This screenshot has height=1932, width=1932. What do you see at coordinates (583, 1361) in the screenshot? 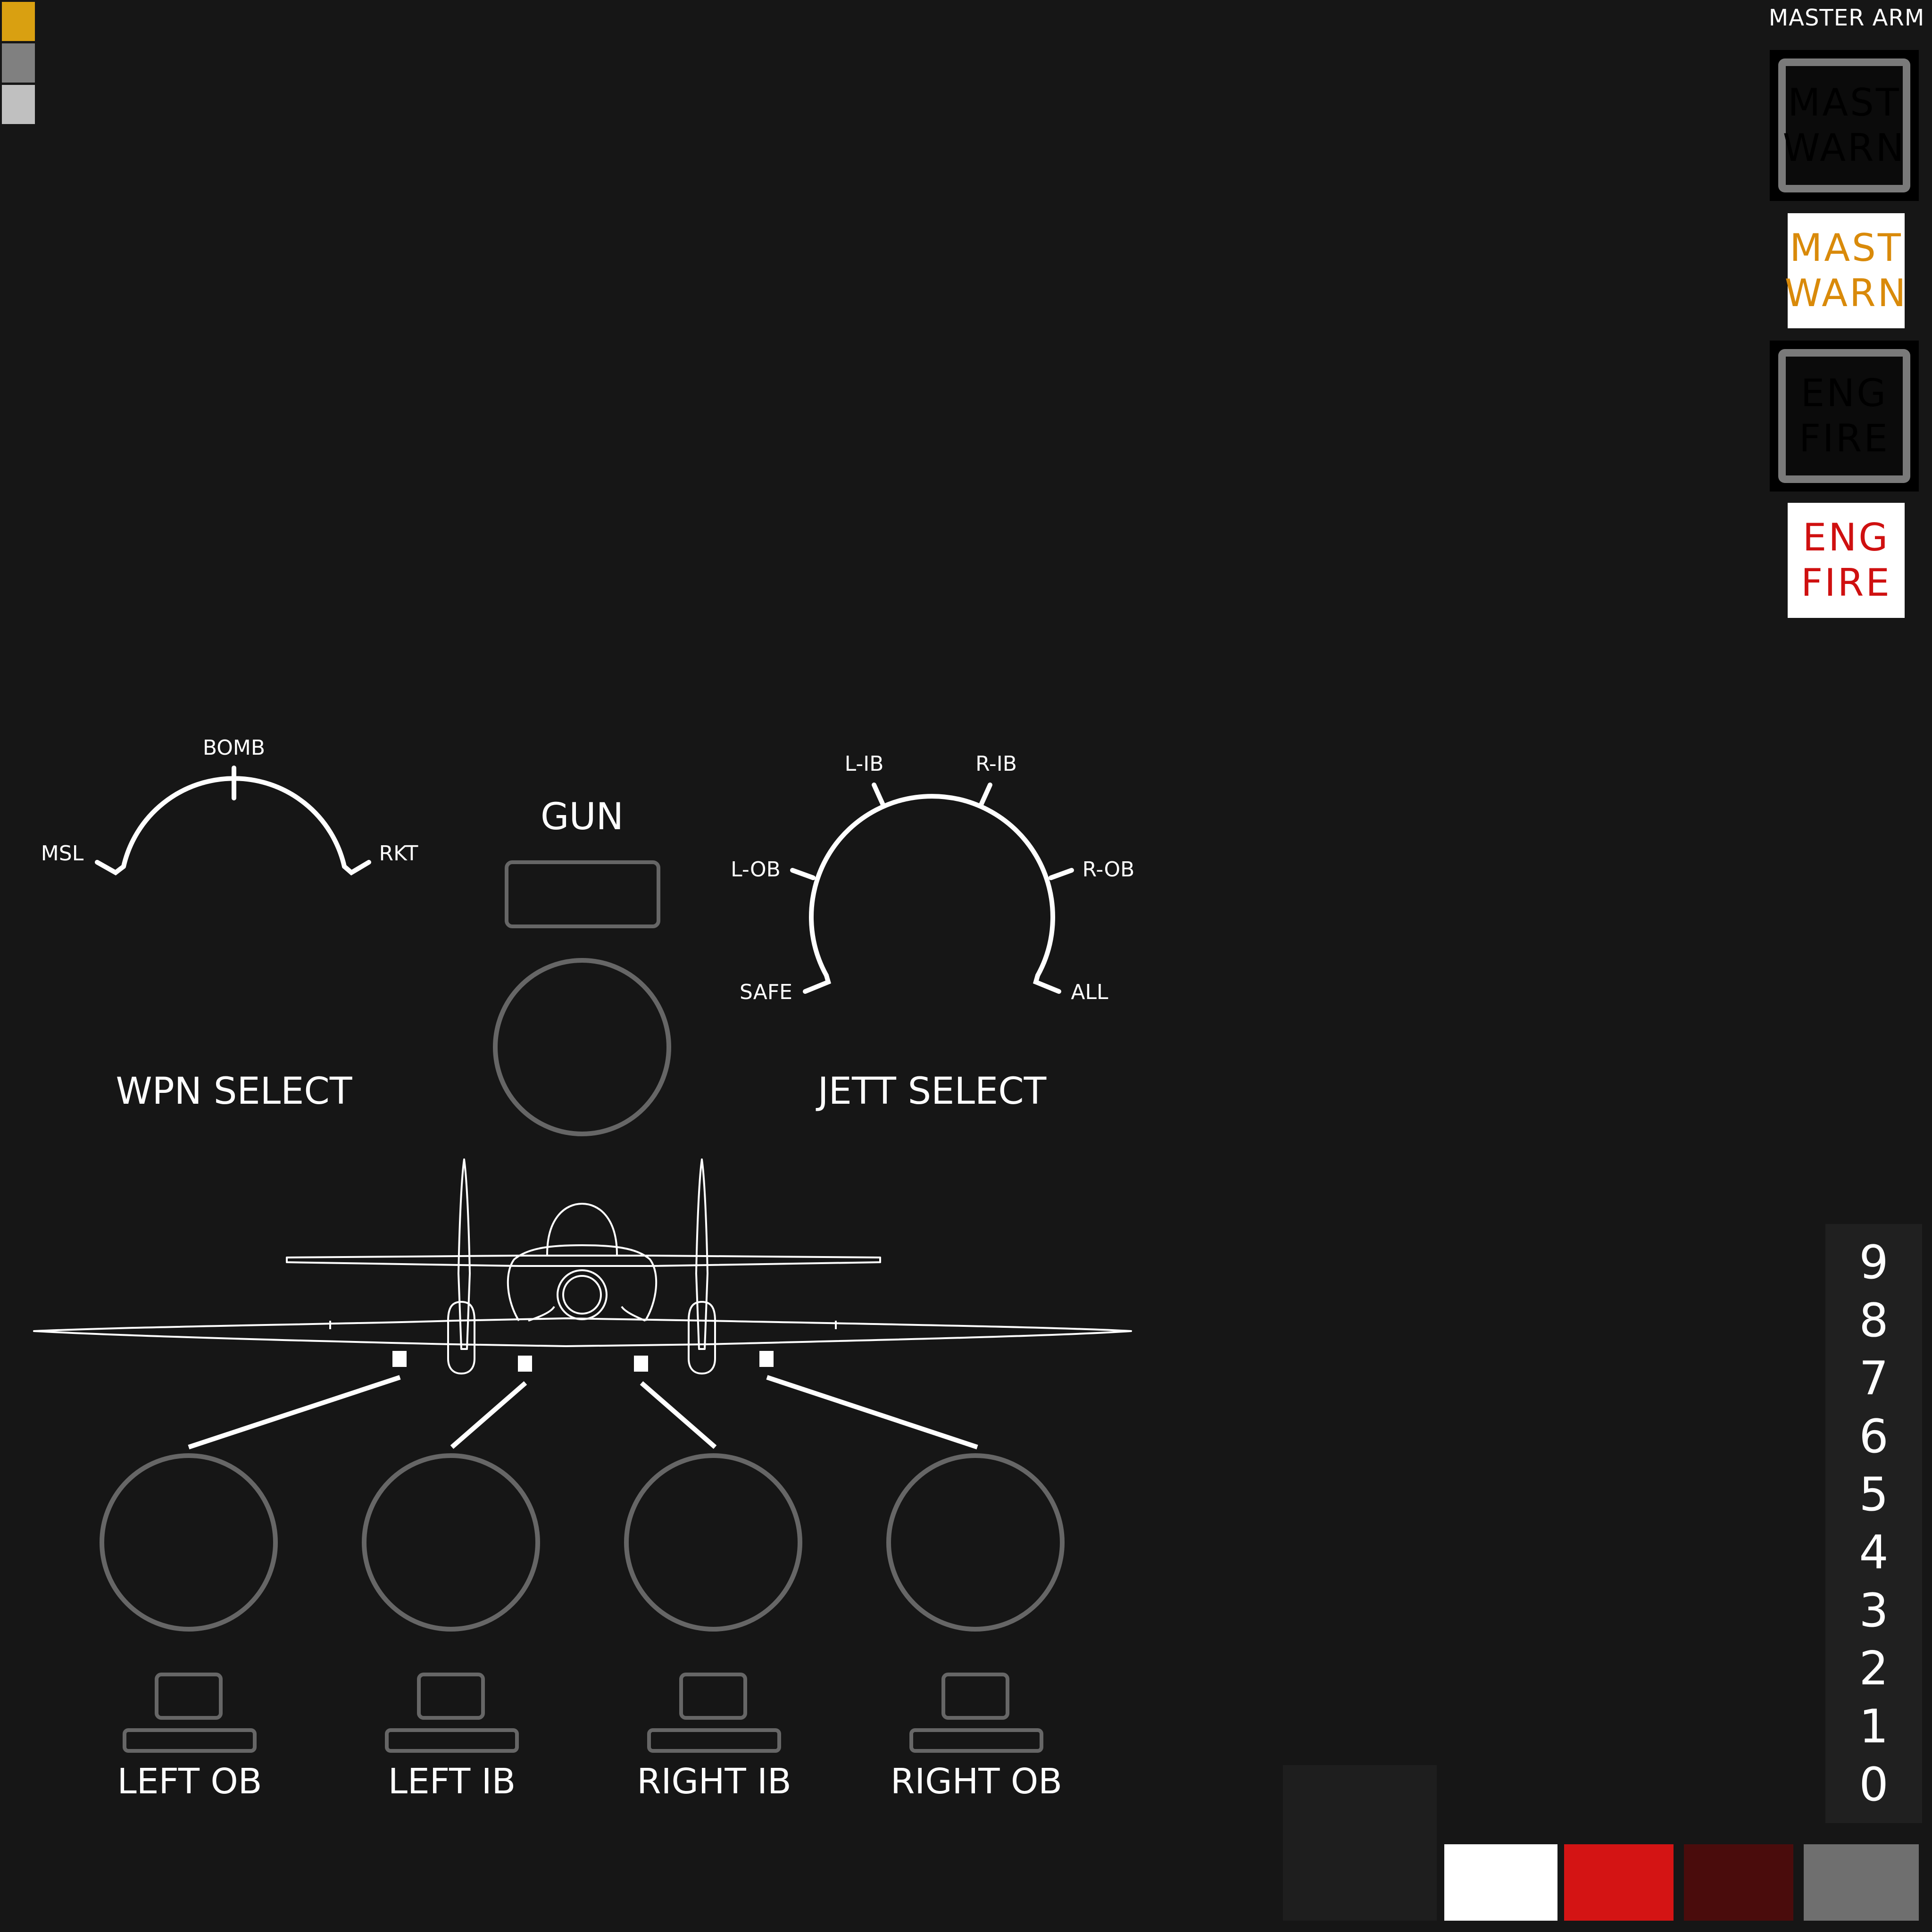
I see `pylons` at bounding box center [583, 1361].